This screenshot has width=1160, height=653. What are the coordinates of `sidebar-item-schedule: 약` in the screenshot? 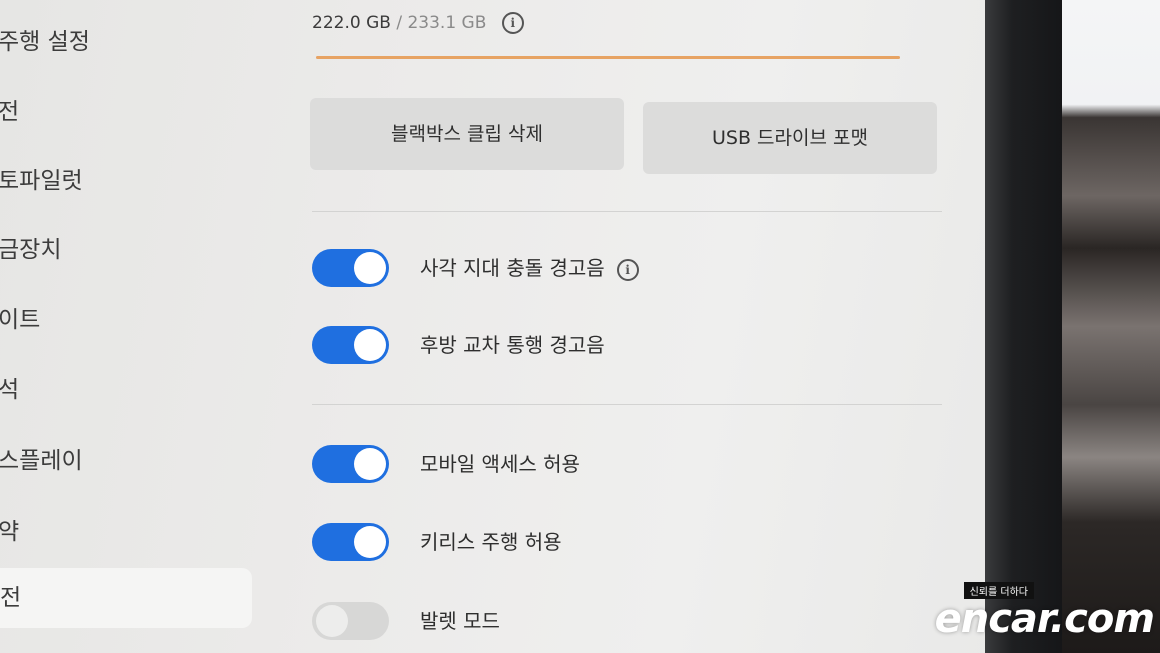 It's located at (9, 532).